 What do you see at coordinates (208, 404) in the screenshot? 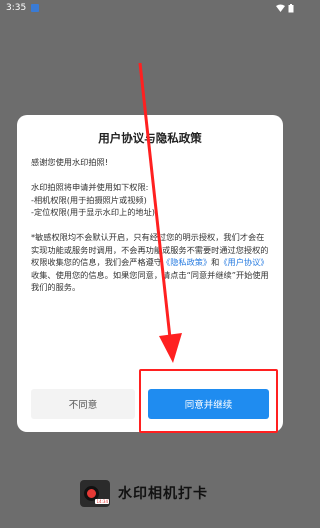
I see `agree-continue-button: 同意并继续` at bounding box center [208, 404].